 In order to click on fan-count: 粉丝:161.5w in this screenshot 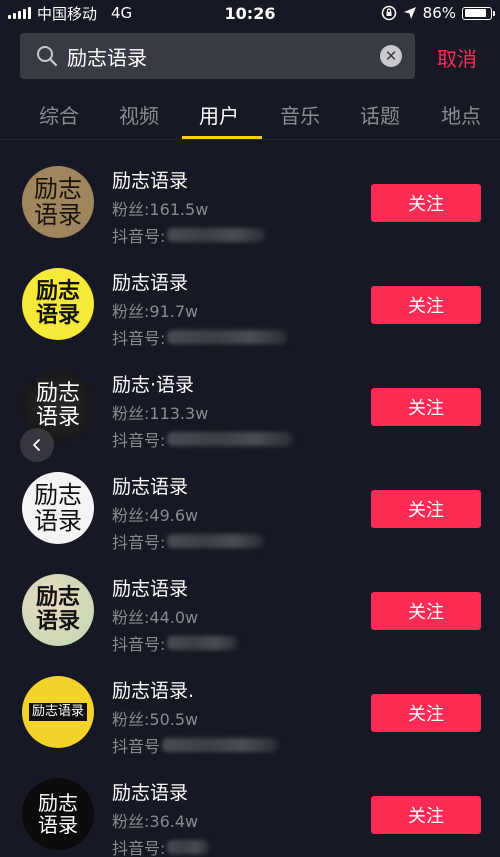, I will do `click(160, 209)`.